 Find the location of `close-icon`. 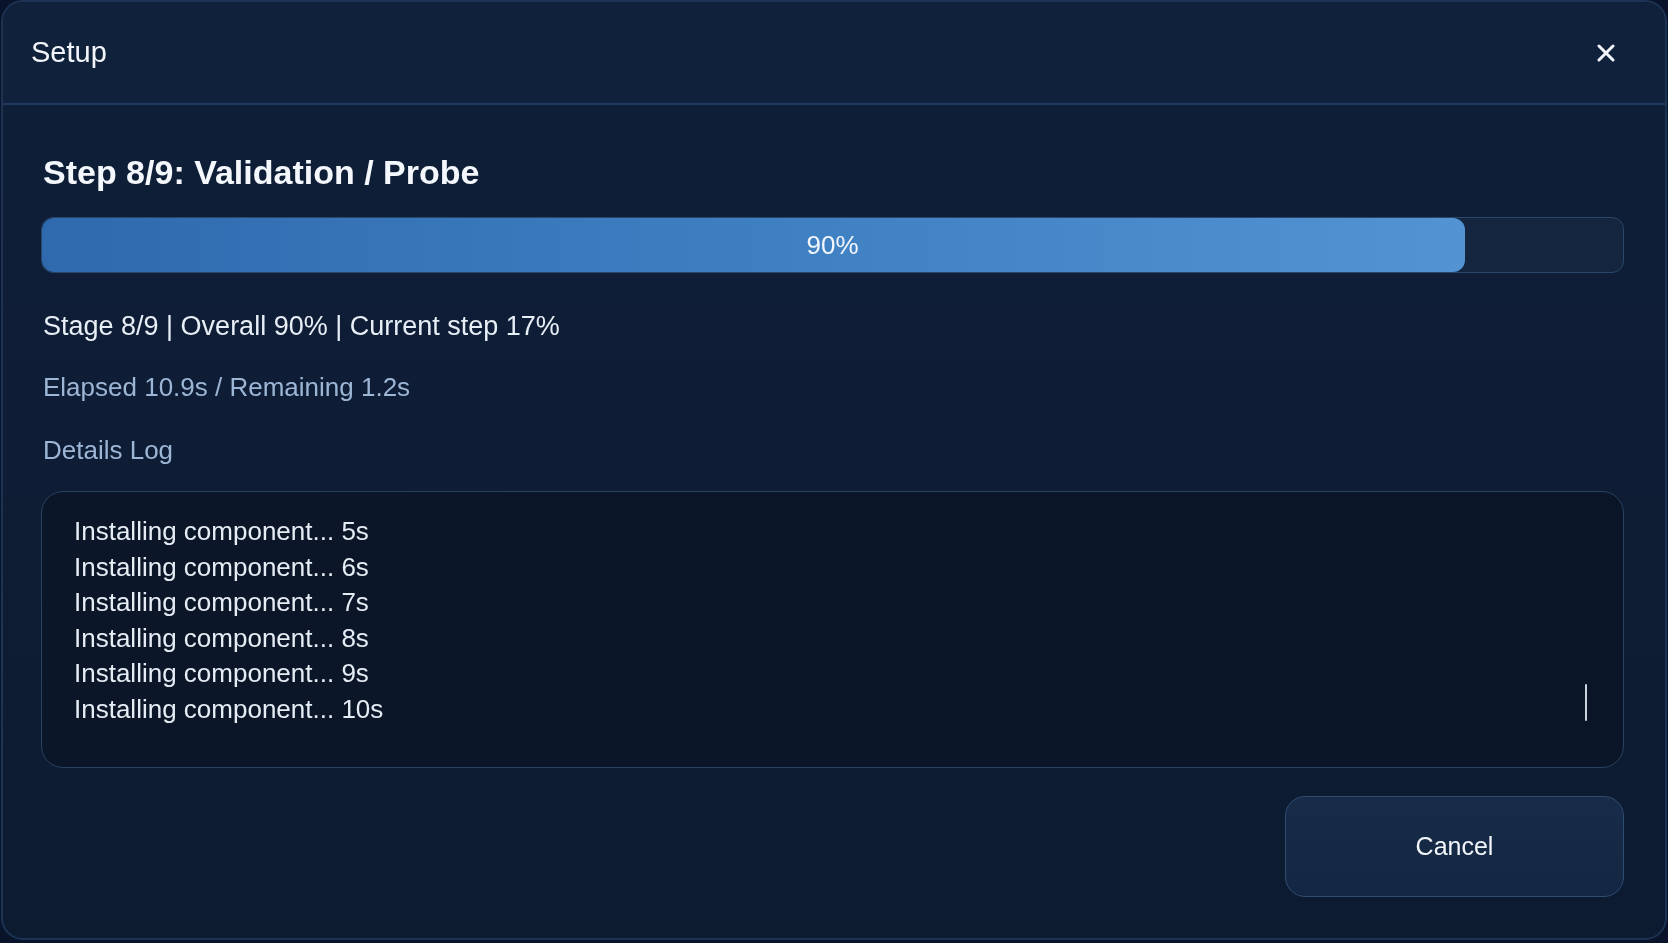

close-icon is located at coordinates (1606, 52).